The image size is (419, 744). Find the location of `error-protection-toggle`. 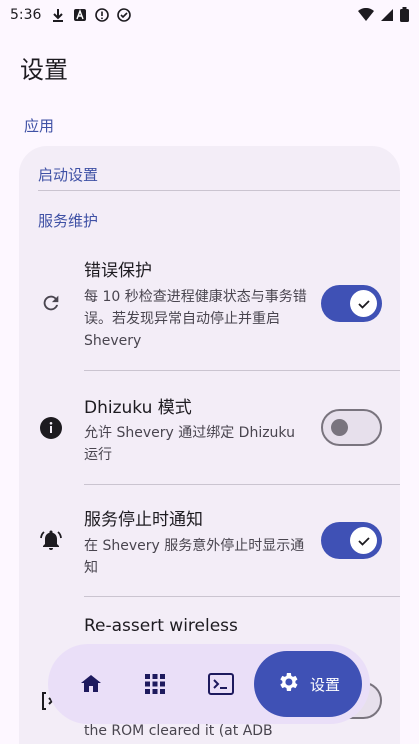

error-protection-toggle is located at coordinates (351, 303).